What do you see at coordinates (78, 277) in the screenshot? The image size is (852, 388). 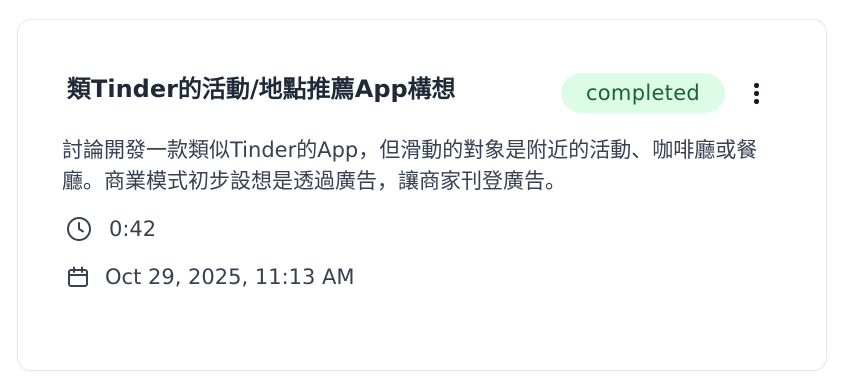 I see `calendar-icon` at bounding box center [78, 277].